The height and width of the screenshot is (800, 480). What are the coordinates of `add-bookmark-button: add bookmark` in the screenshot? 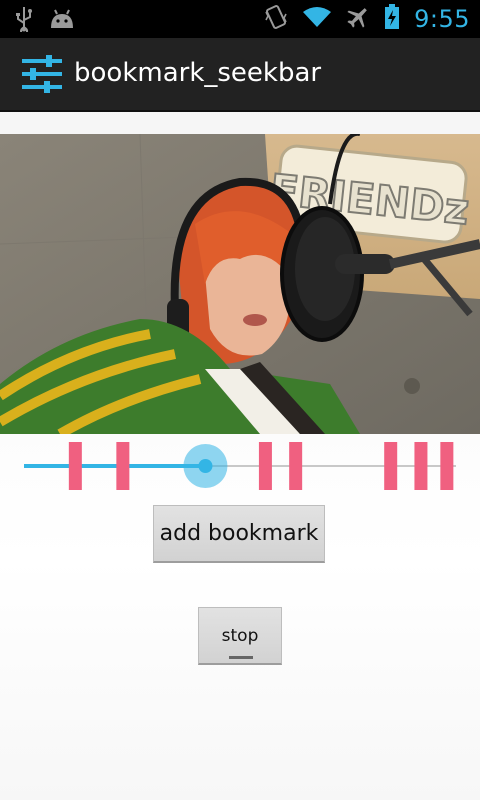 It's located at (239, 534).